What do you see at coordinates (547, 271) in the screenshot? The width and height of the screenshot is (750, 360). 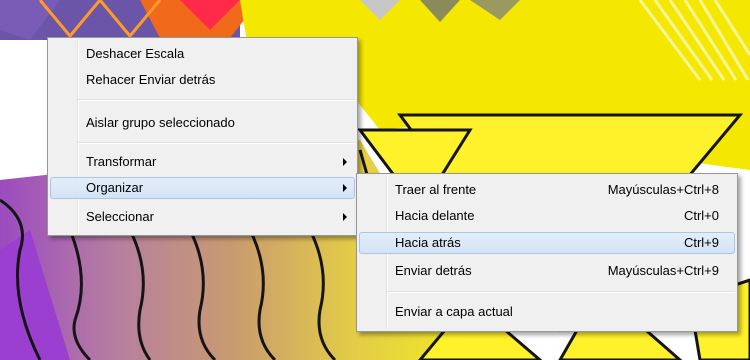 I see `submenu-item-send-to-back: Enviar detrás Mayúsculas+Ctrl+9` at bounding box center [547, 271].